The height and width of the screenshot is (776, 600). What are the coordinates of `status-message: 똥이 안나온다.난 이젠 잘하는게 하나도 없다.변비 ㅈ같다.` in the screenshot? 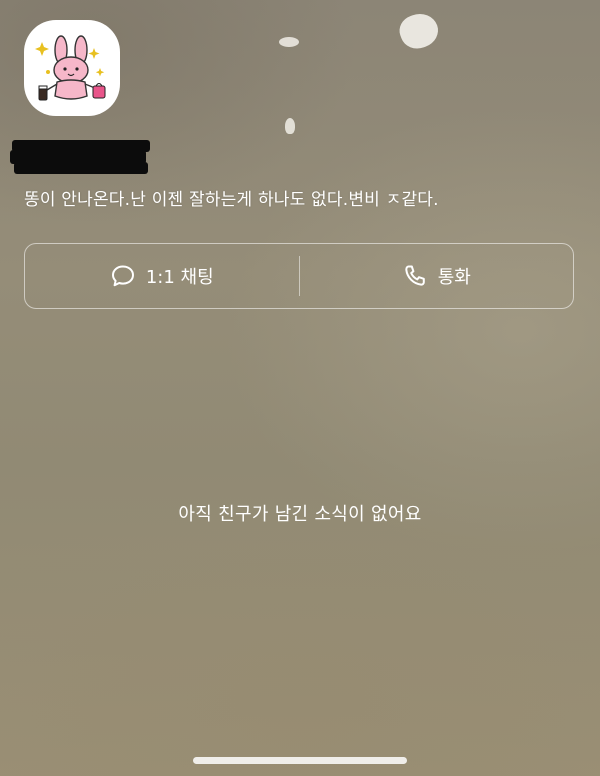 It's located at (231, 200).